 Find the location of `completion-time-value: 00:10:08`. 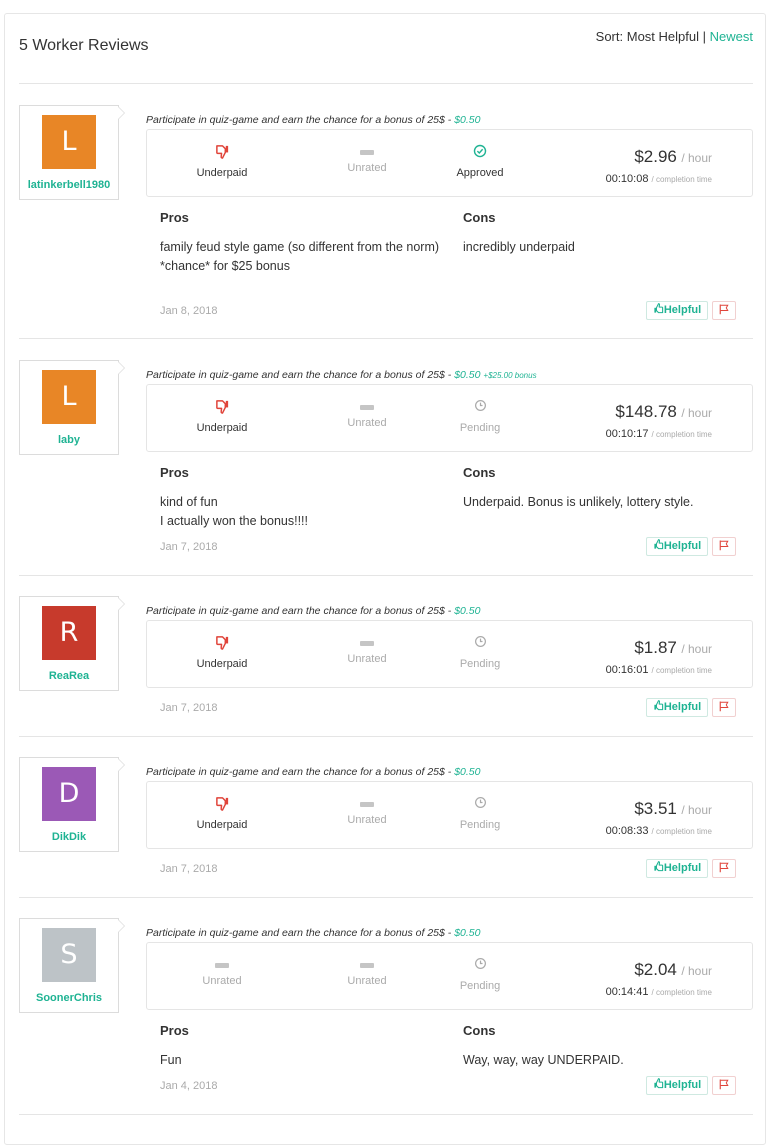

completion-time-value: 00:10:08 is located at coordinates (627, 179).